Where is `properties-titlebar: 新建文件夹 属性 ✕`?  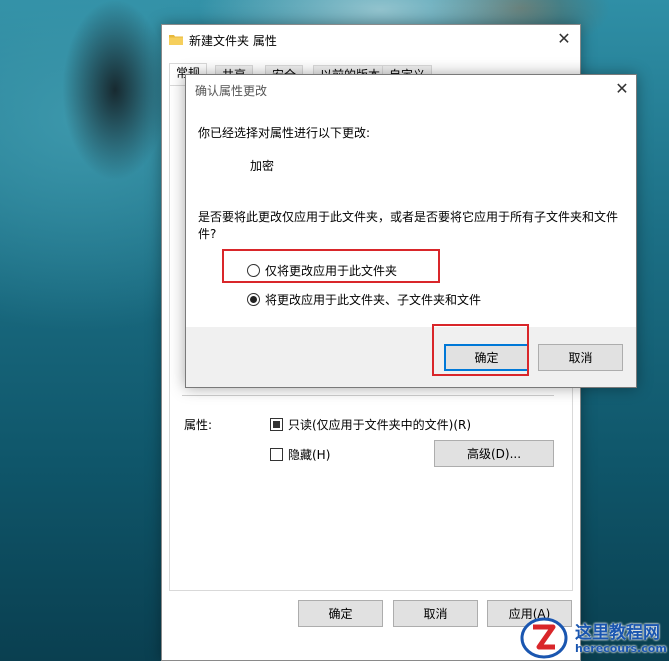
properties-titlebar: 新建文件夹 属性 ✕ is located at coordinates (371, 40).